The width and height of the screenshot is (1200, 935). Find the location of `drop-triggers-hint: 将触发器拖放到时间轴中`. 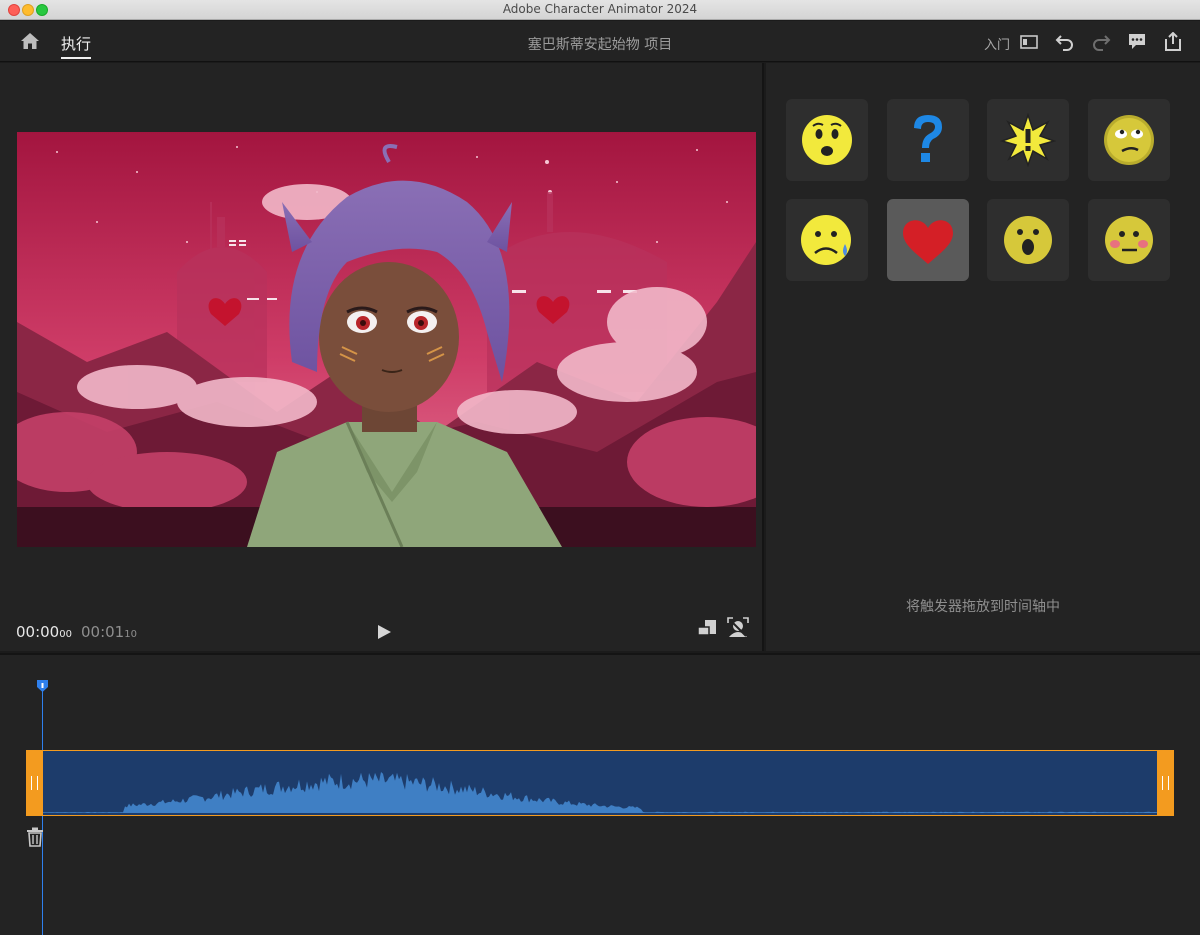

drop-triggers-hint: 将触发器拖放到时间轴中 is located at coordinates (983, 607).